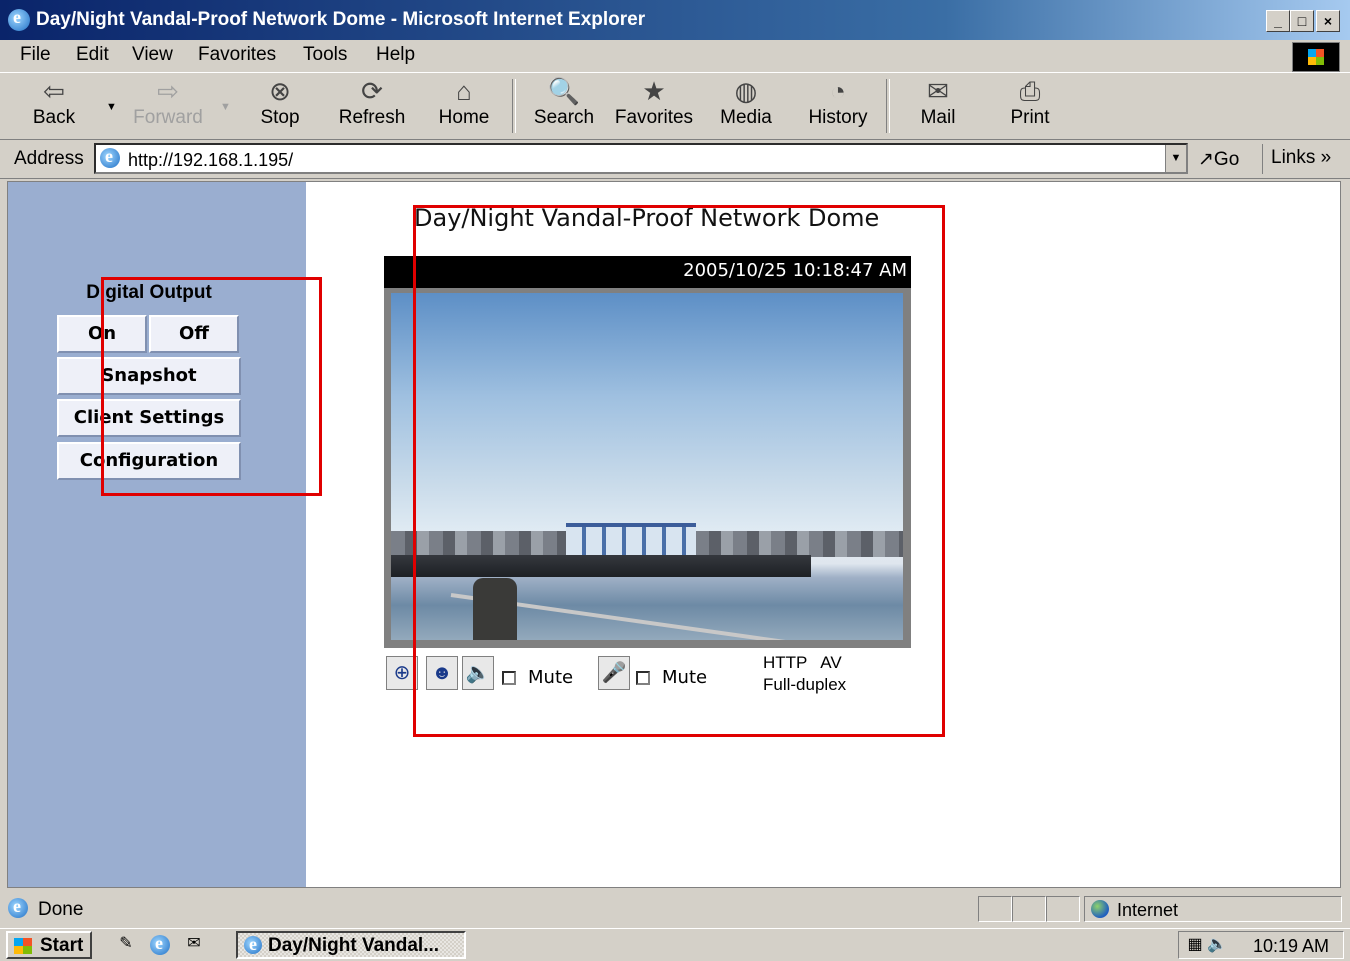 Image resolution: width=1350 pixels, height=961 pixels. Describe the element at coordinates (237, 55) in the screenshot. I see `menu-favorites: Favorites` at that location.